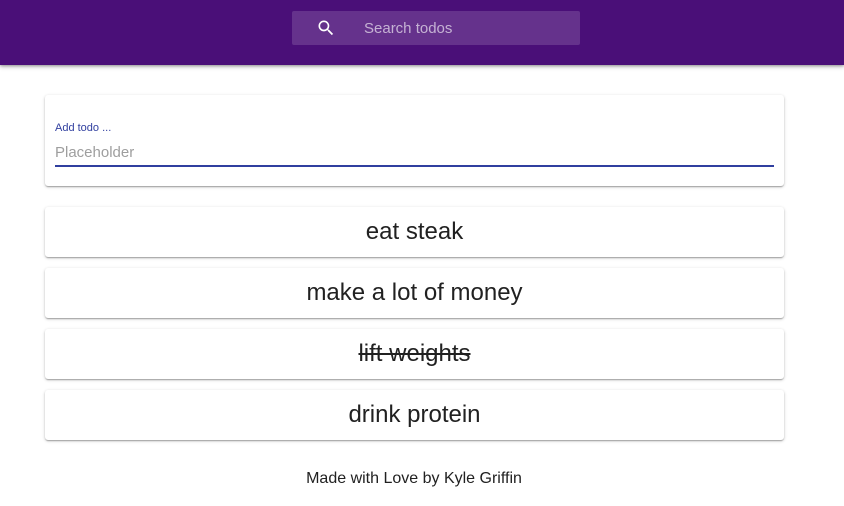  Describe the element at coordinates (414, 478) in the screenshot. I see `footer-credit: Made with Love by Kyle Griffin` at that location.